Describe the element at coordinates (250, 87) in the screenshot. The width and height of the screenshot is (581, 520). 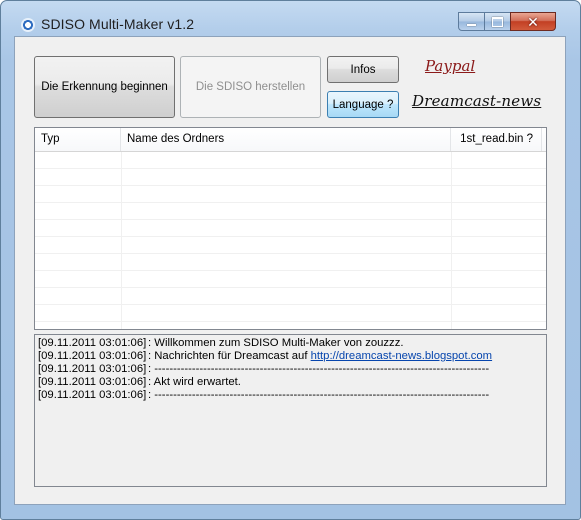
I see `create-sdiso-button: Die SDISO herstellen` at that location.